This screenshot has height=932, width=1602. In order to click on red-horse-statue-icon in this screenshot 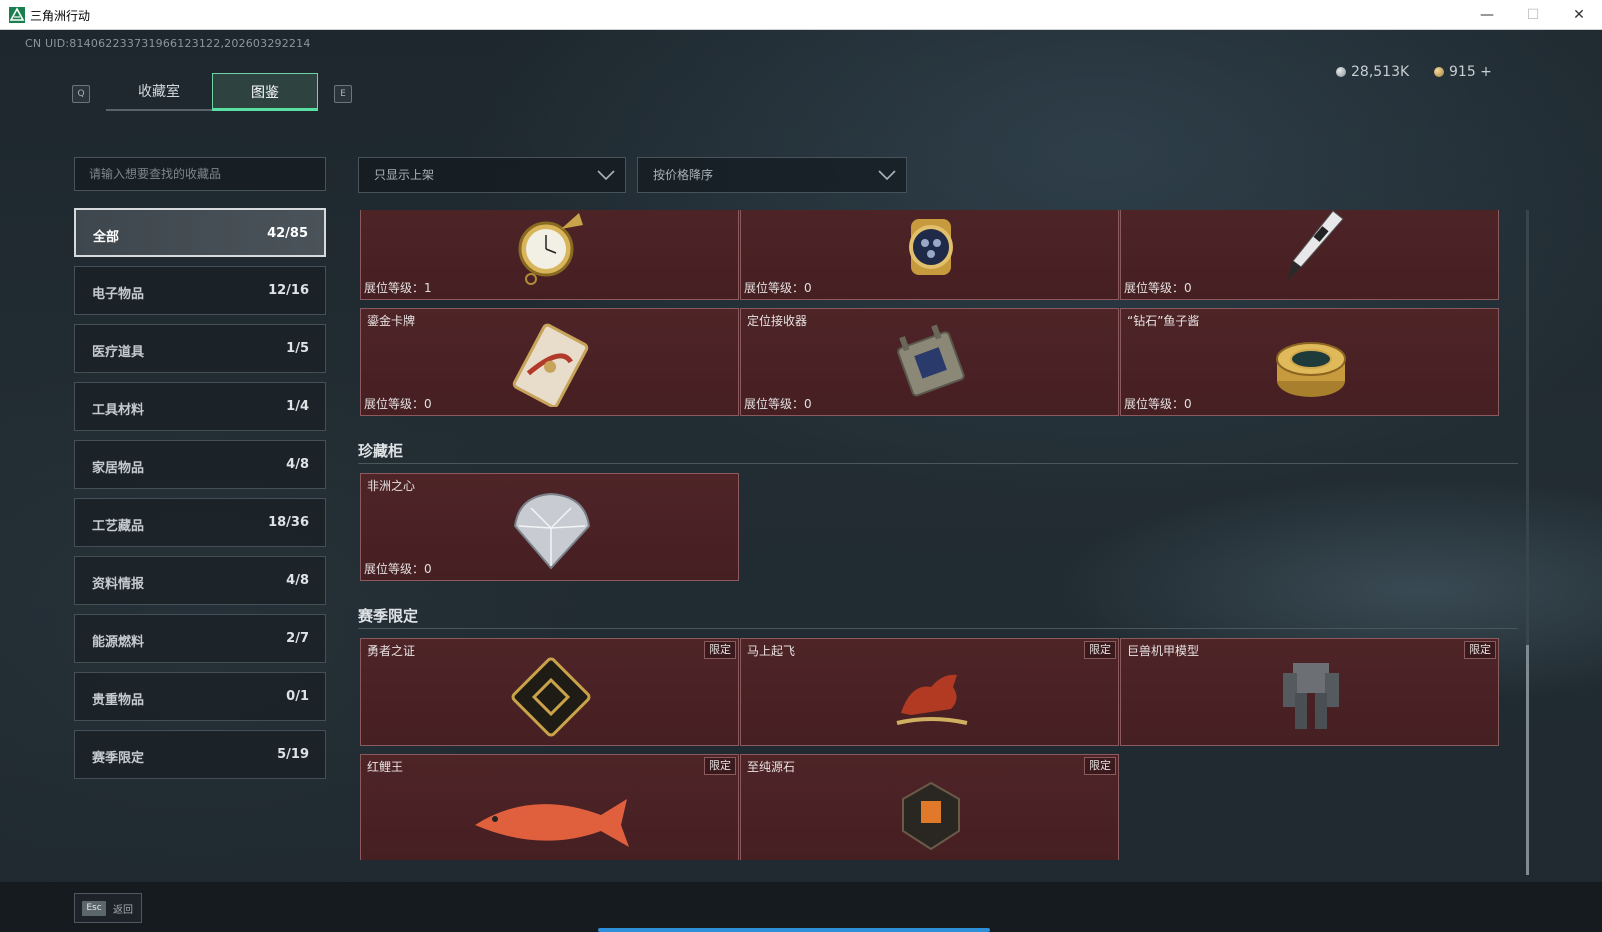, I will do `click(931, 695)`.